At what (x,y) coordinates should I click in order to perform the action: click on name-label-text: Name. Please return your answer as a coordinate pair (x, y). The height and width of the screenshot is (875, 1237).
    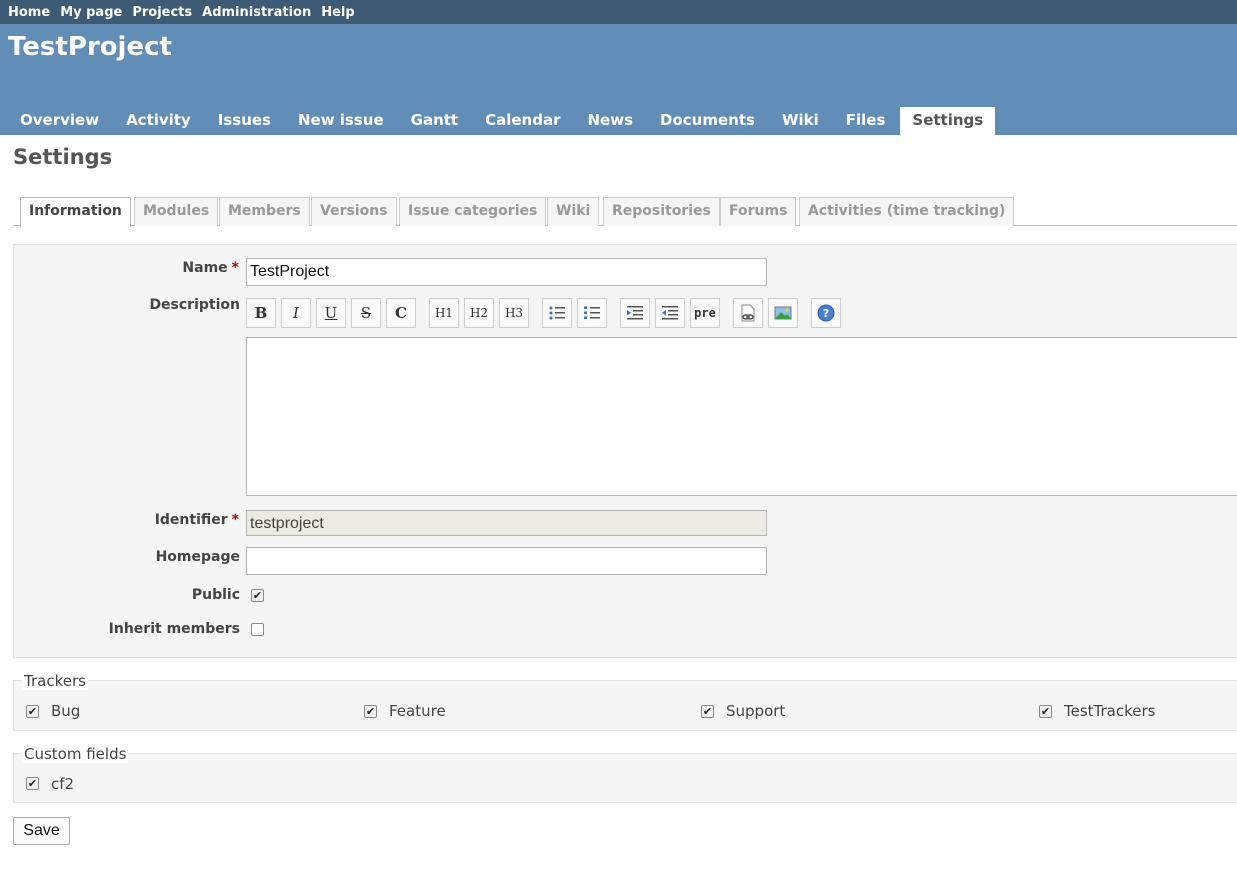
    Looking at the image, I should click on (205, 268).